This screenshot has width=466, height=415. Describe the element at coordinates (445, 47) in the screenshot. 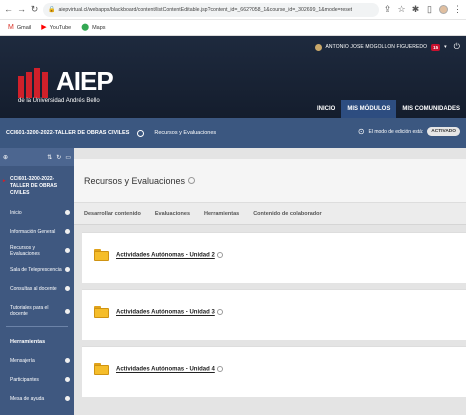

I see `chevron-down-icon: ▾` at that location.